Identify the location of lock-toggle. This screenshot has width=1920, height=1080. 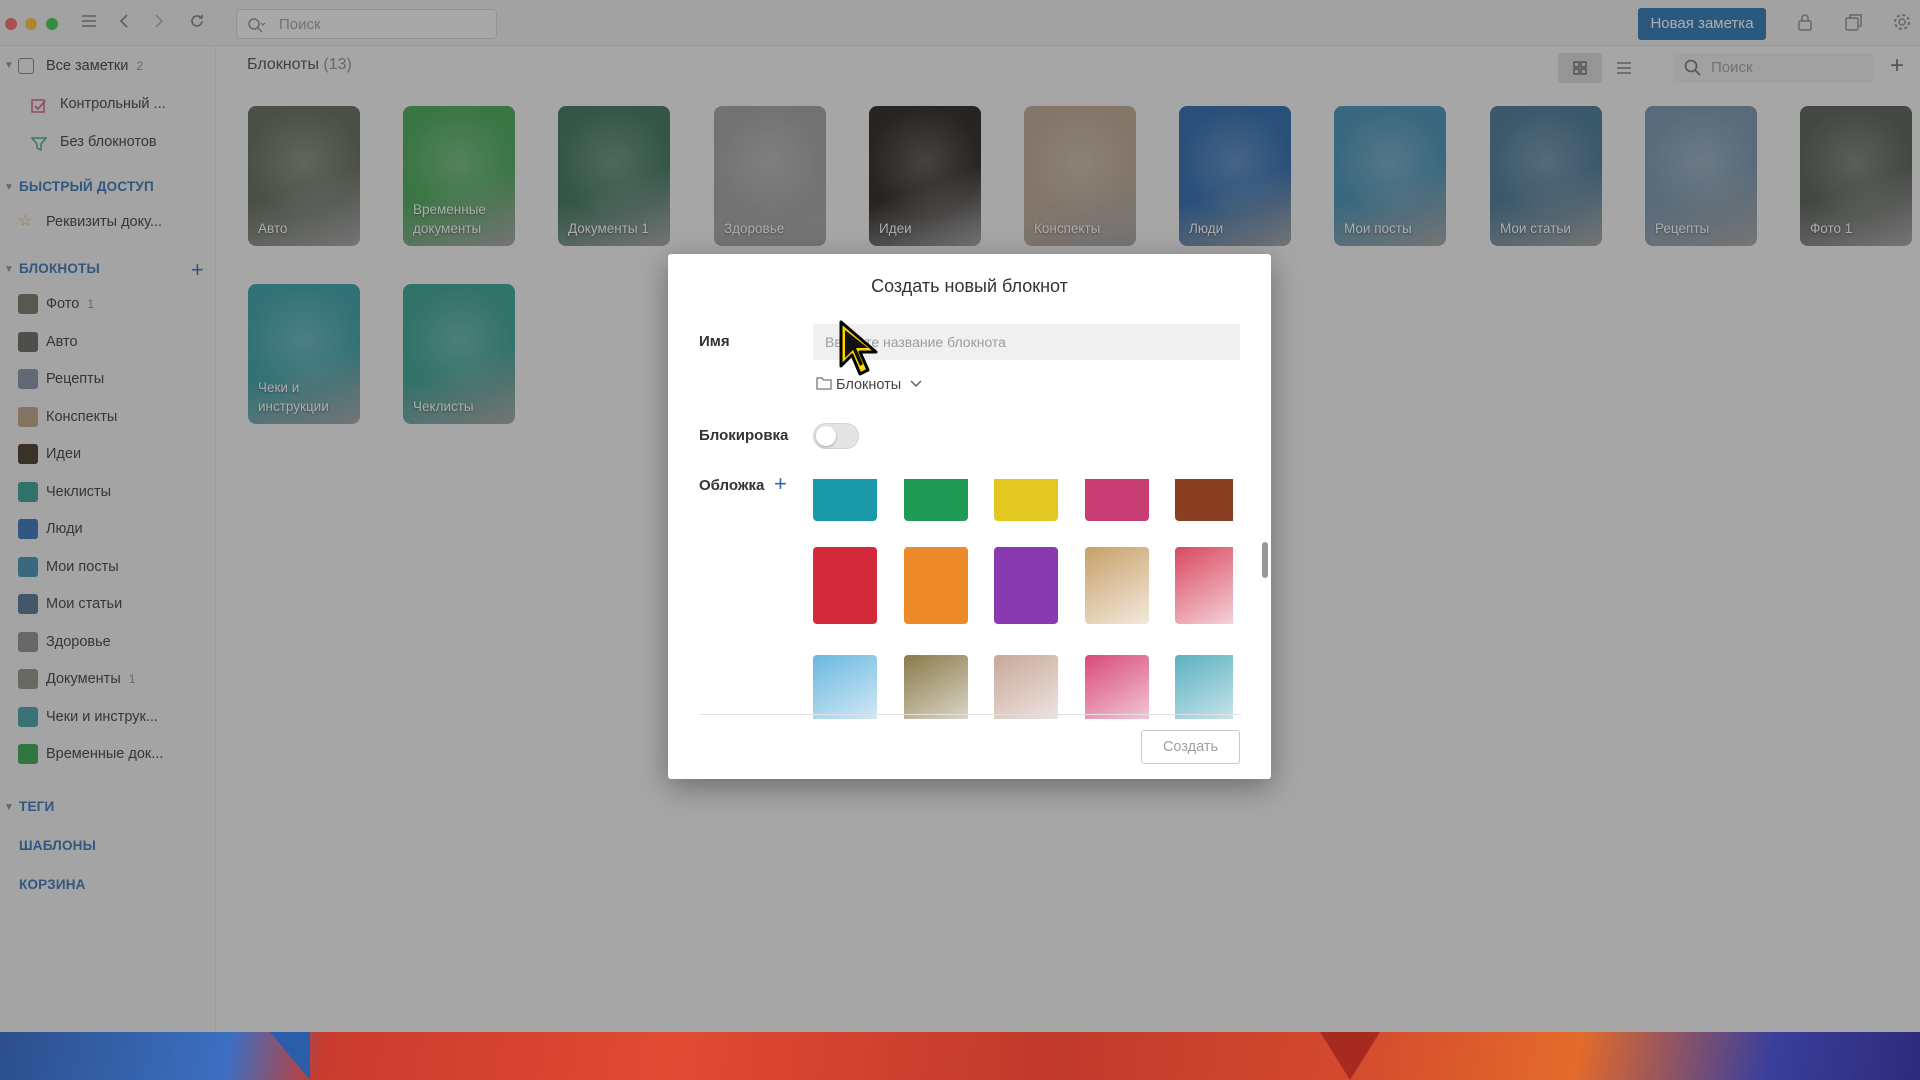
(836, 436).